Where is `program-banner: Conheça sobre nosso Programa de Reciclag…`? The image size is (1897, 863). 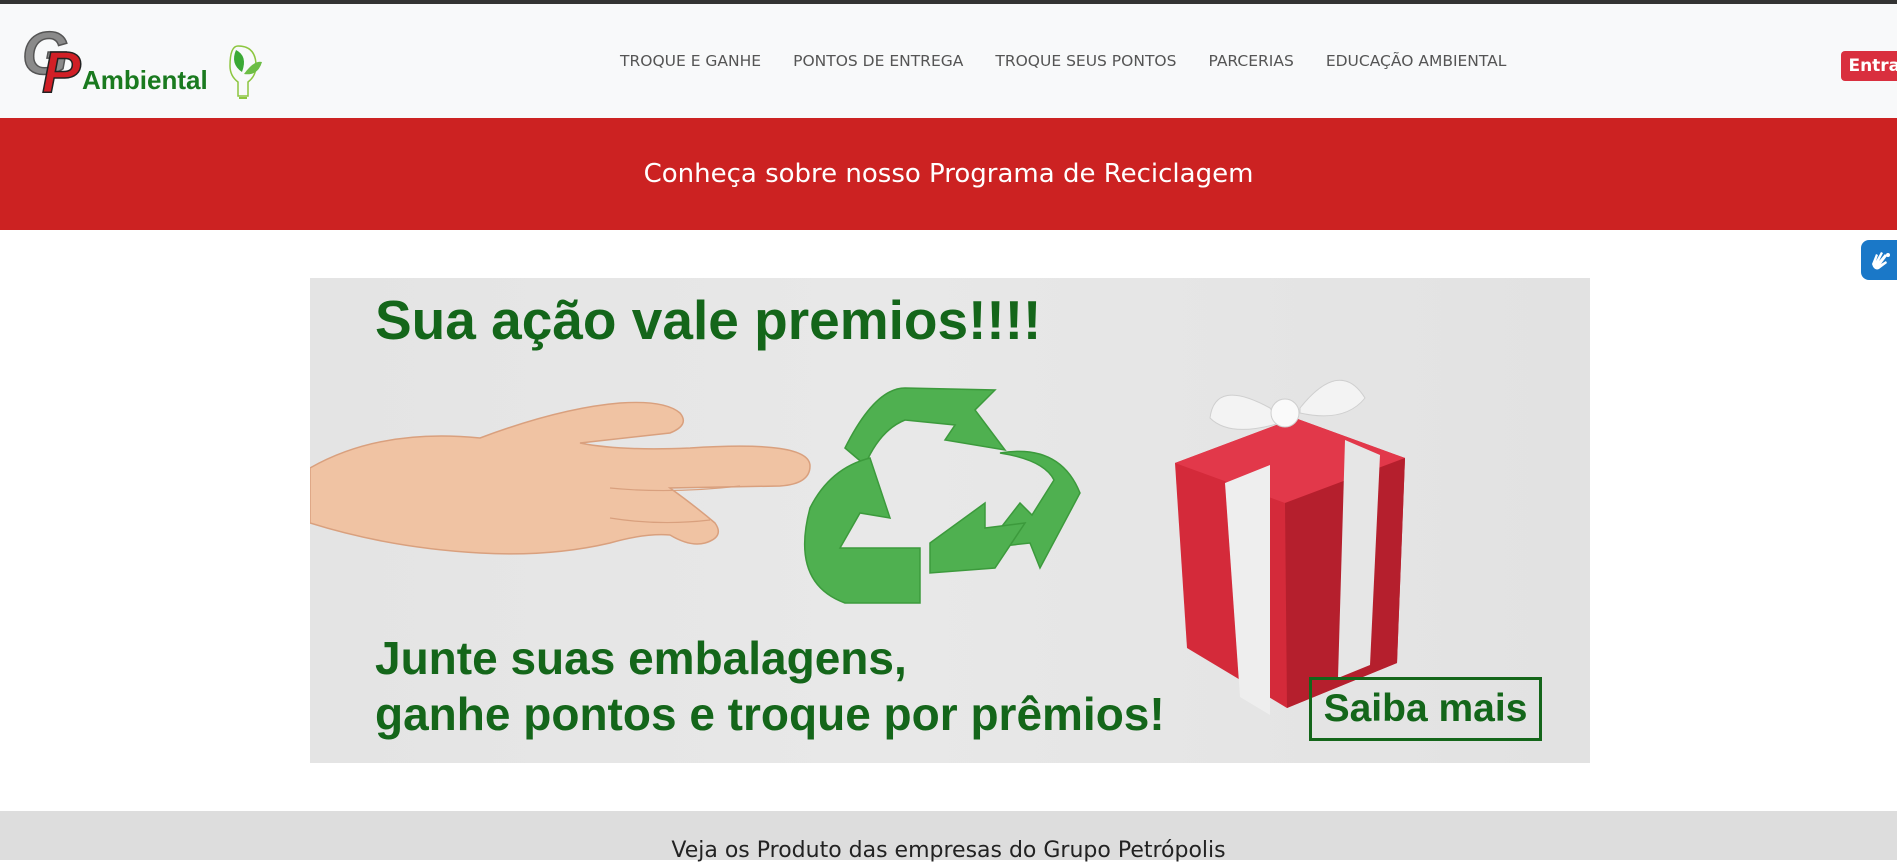
program-banner: Conheça sobre nosso Programa de Reciclag… is located at coordinates (948, 174).